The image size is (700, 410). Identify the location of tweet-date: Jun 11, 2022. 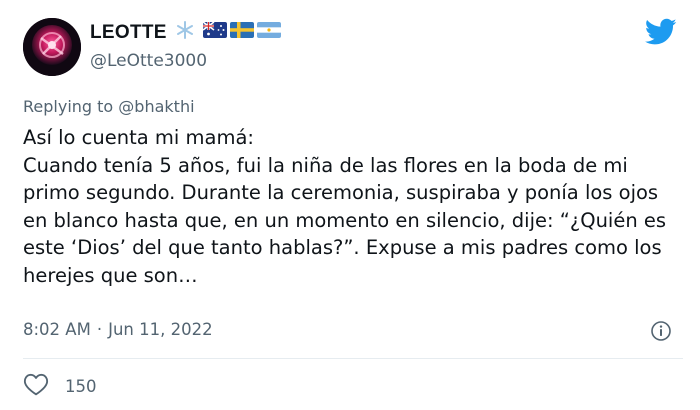
(160, 329).